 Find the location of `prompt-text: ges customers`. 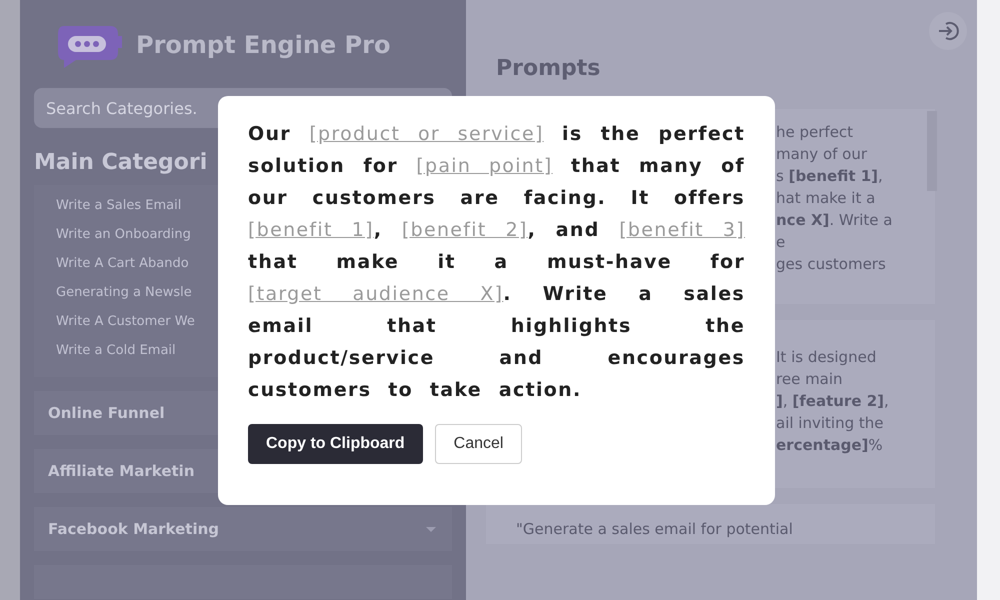

prompt-text: ges customers is located at coordinates (831, 264).